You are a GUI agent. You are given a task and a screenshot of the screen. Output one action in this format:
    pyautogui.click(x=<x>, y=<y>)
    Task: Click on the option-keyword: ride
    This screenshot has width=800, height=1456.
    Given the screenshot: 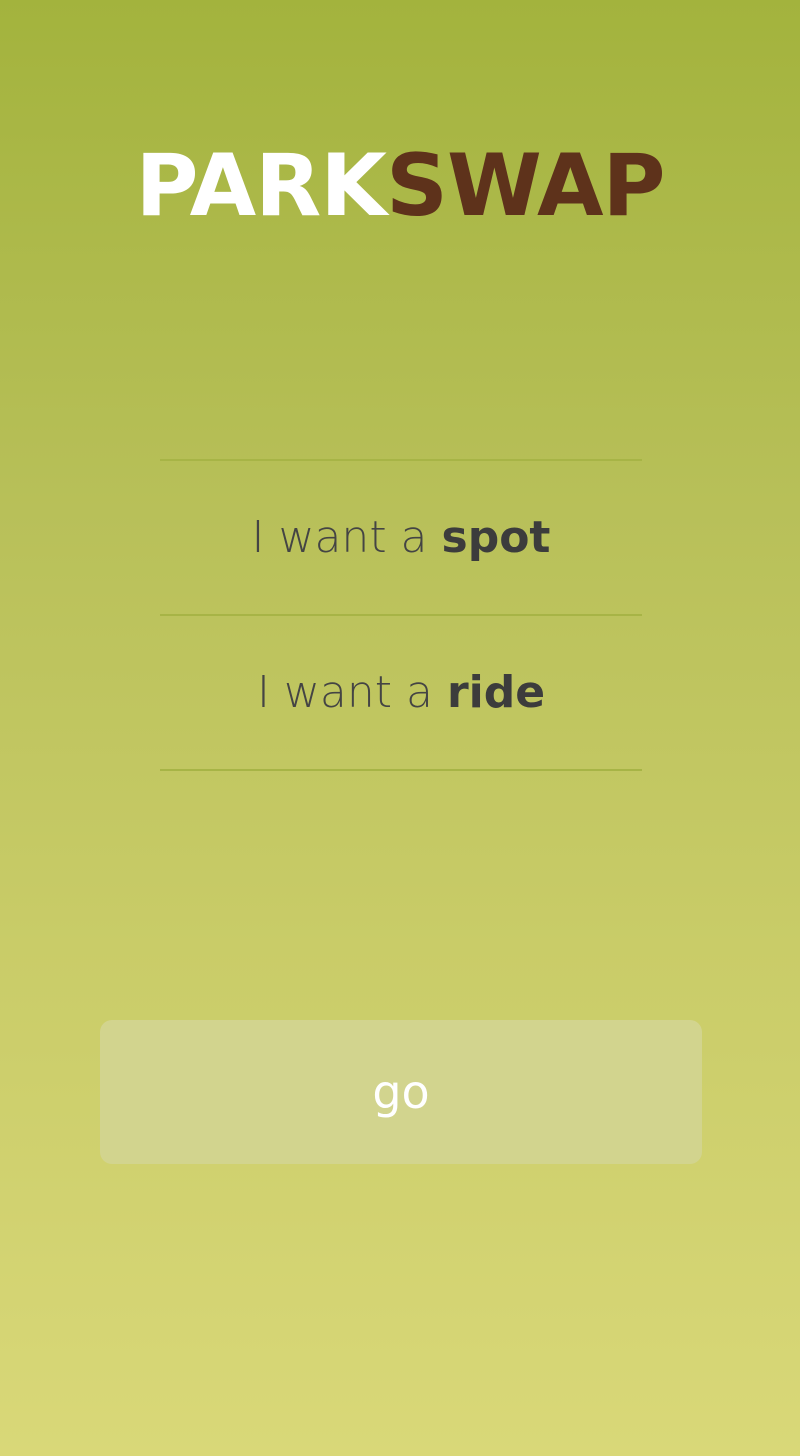 What is the action you would take?
    pyautogui.click(x=496, y=692)
    